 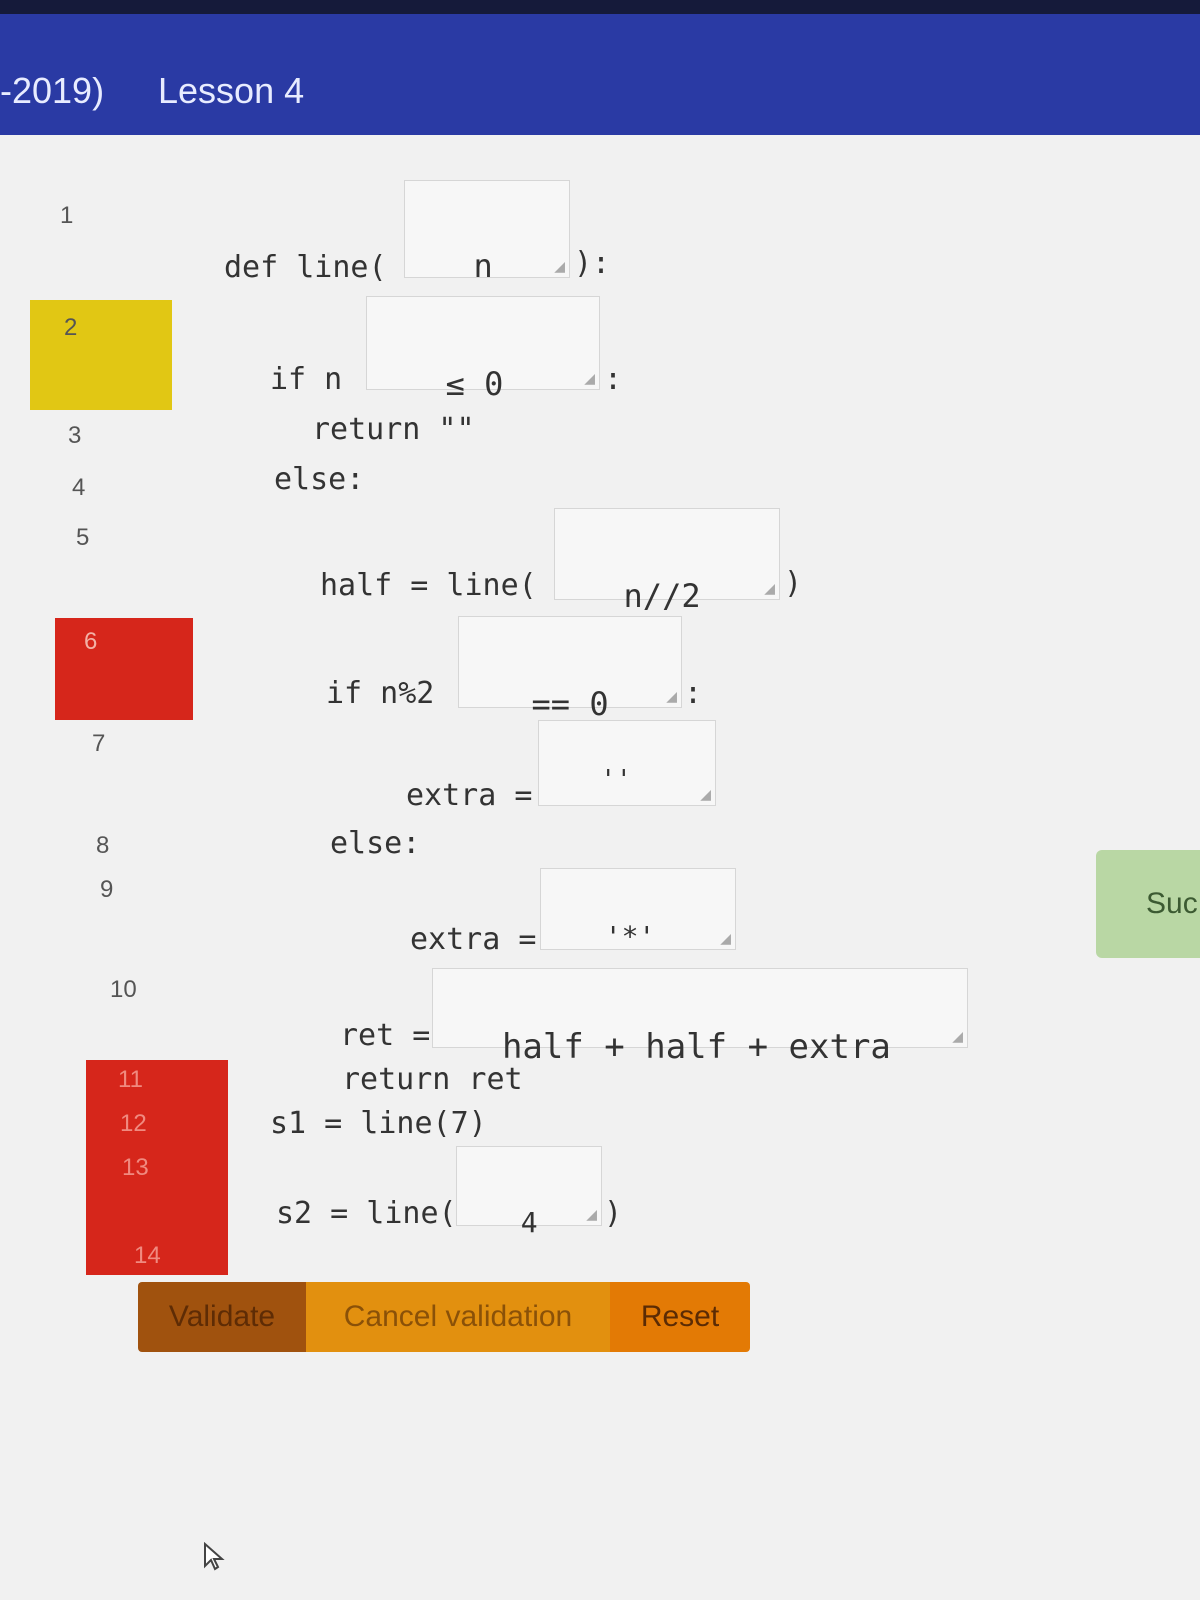 I want to click on line-number: 9, so click(x=107, y=889).